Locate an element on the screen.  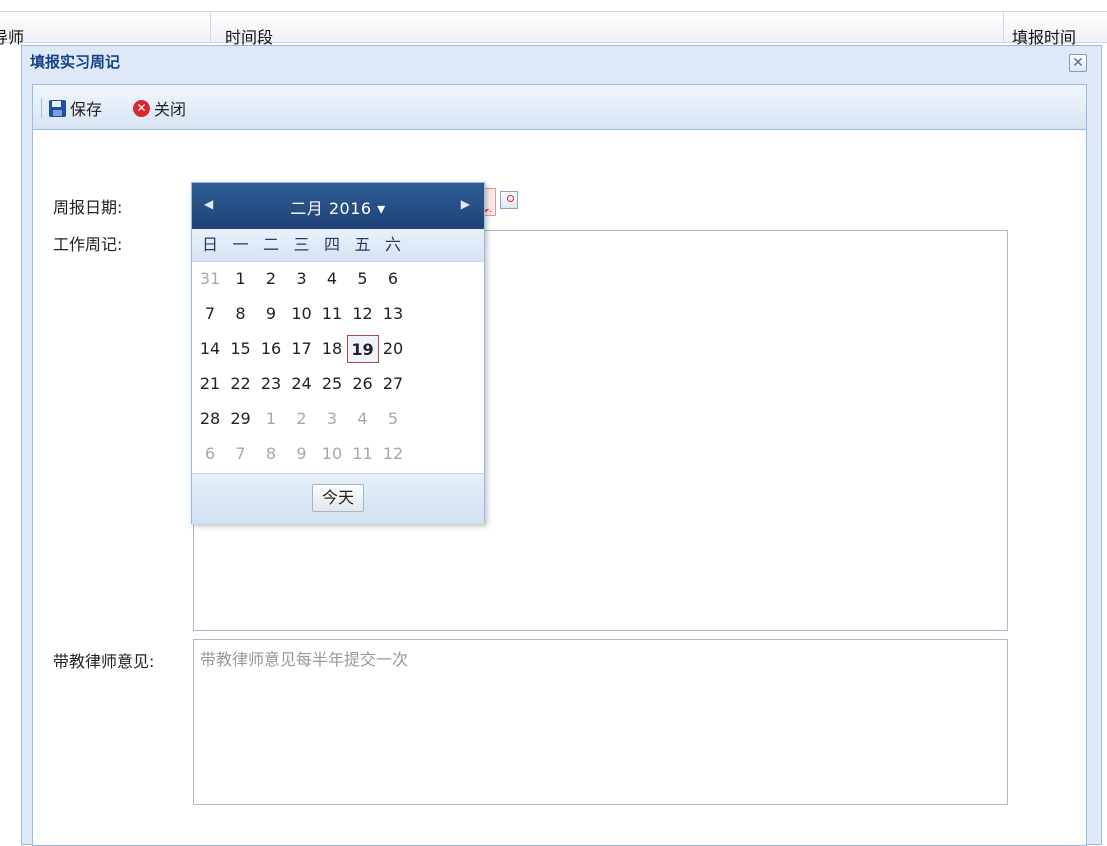
weekday-label: 一 is located at coordinates (240, 244).